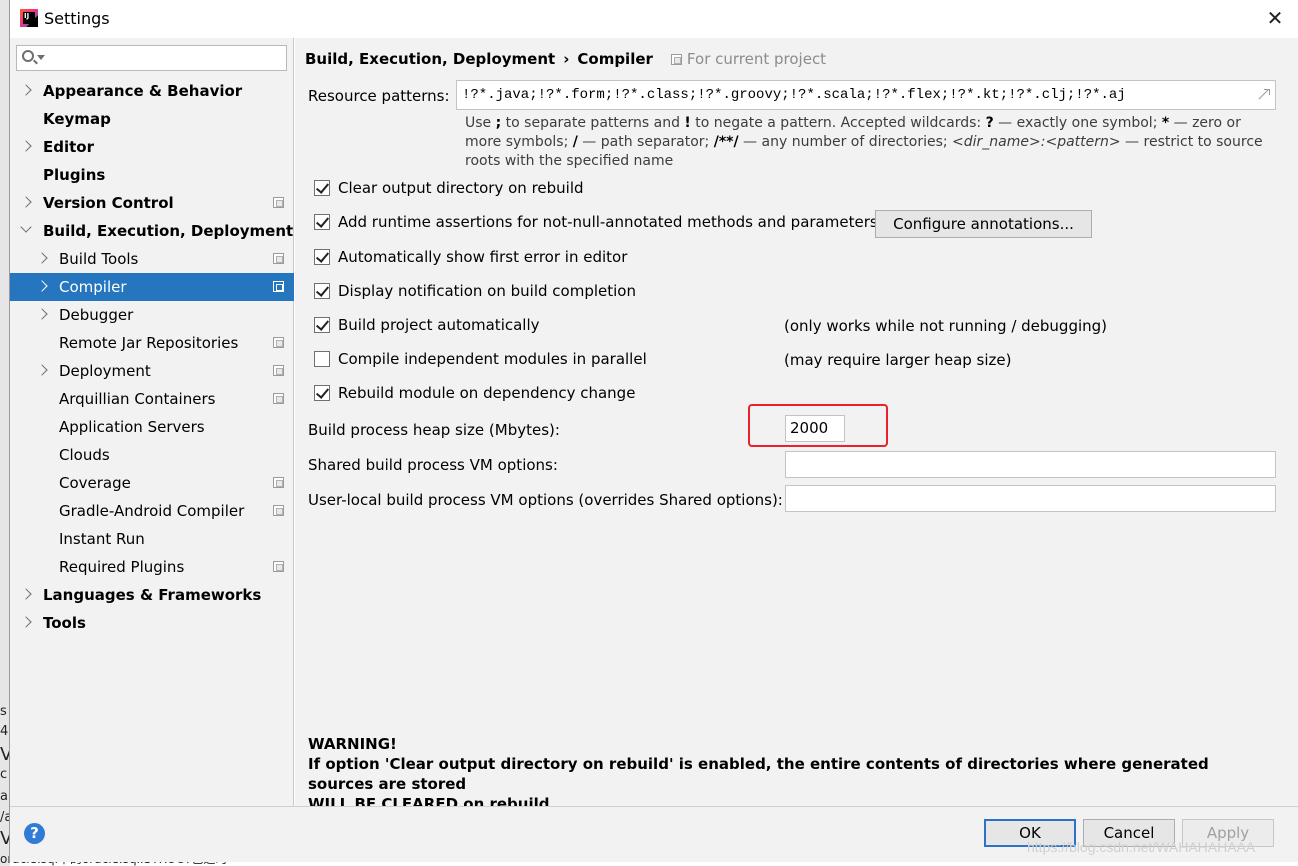  What do you see at coordinates (593, 123) in the screenshot?
I see `hint-text: to separate patterns and` at bounding box center [593, 123].